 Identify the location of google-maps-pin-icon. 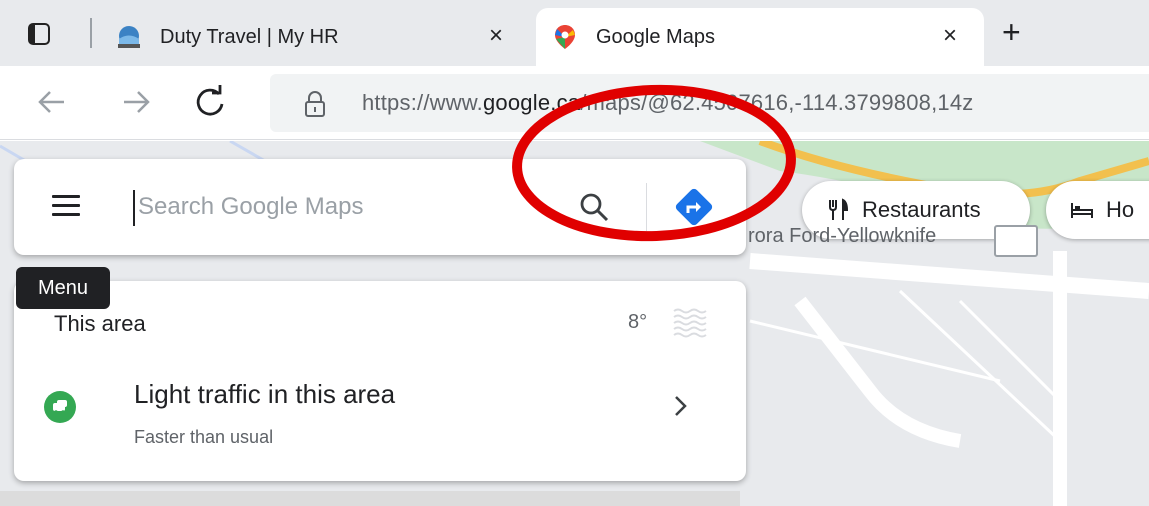
(565, 37).